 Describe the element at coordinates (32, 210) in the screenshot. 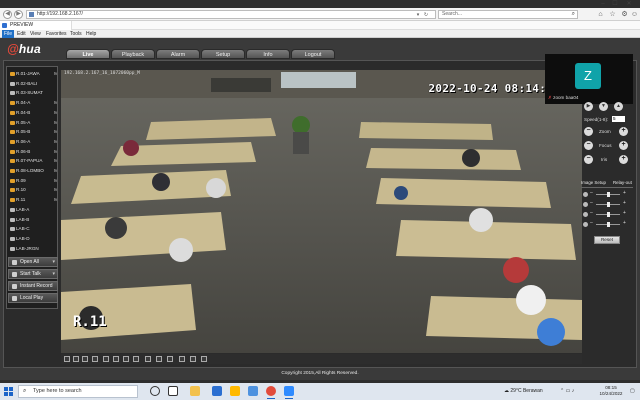

I see `channel-item: LAB-A` at that location.